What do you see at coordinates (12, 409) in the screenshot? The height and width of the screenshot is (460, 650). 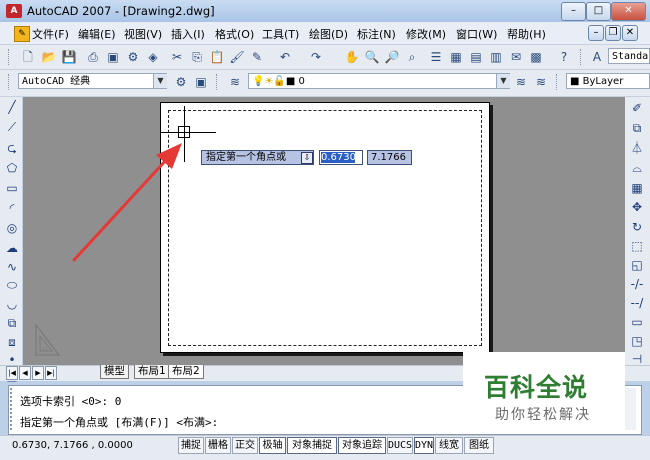 I see `command-window-grip` at bounding box center [12, 409].